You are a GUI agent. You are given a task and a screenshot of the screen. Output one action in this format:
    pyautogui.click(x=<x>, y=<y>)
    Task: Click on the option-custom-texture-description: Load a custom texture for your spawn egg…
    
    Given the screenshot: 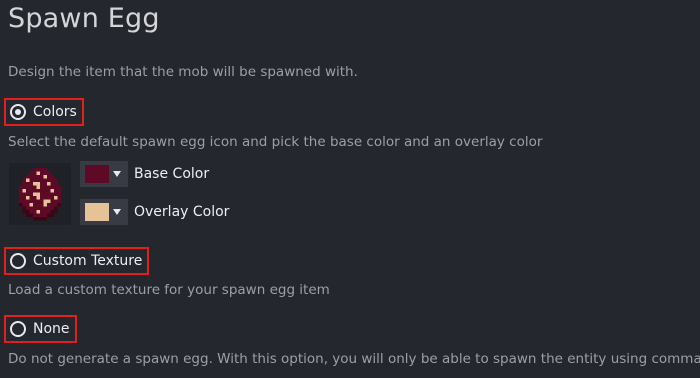 What is the action you would take?
    pyautogui.click(x=169, y=290)
    